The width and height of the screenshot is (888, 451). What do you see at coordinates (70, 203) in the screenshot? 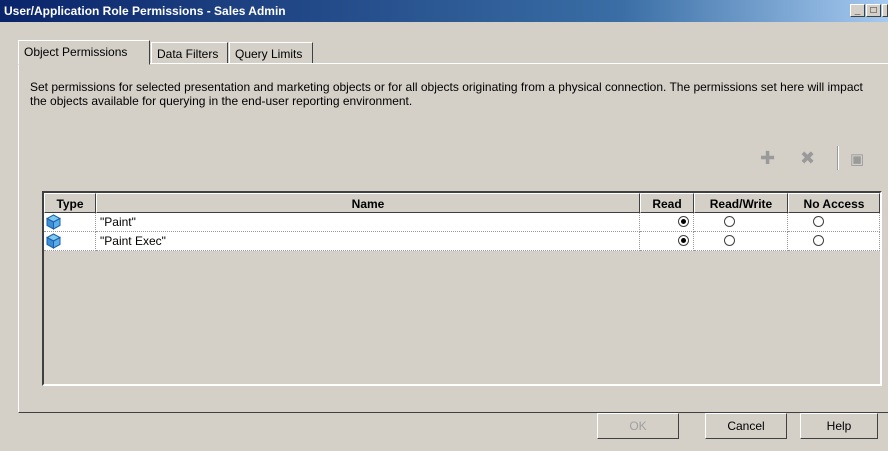
I see `column-header-type: Type` at bounding box center [70, 203].